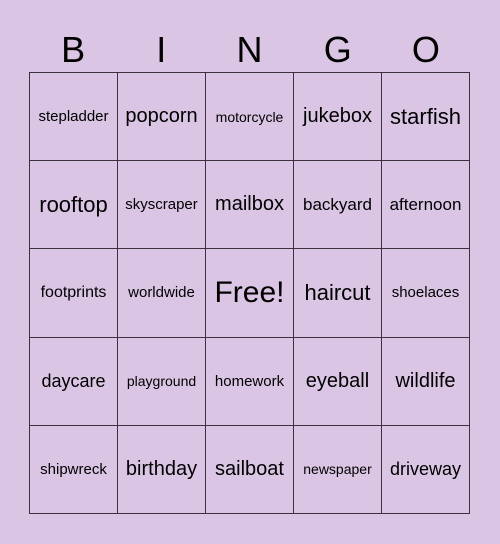 This screenshot has width=500, height=544. I want to click on bingo-cell: sailboat, so click(250, 469).